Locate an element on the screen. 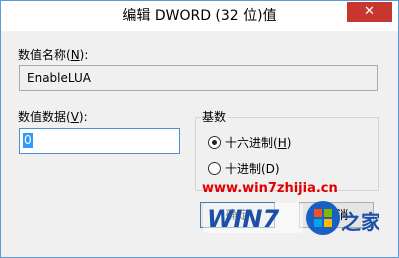 The height and width of the screenshot is (258, 399). radio-dec-circle is located at coordinates (214, 168).